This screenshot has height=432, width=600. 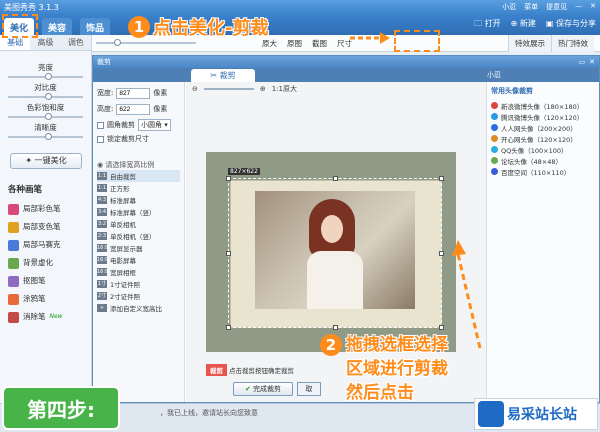 I want to click on preset-label: 腾讯微博头像（120×120）, so click(x=542, y=117).